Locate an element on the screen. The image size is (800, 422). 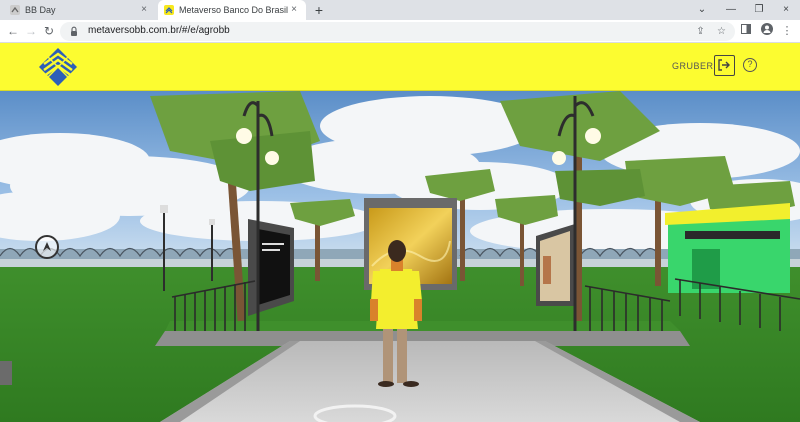
close-window-icon: × is located at coordinates (786, 10).